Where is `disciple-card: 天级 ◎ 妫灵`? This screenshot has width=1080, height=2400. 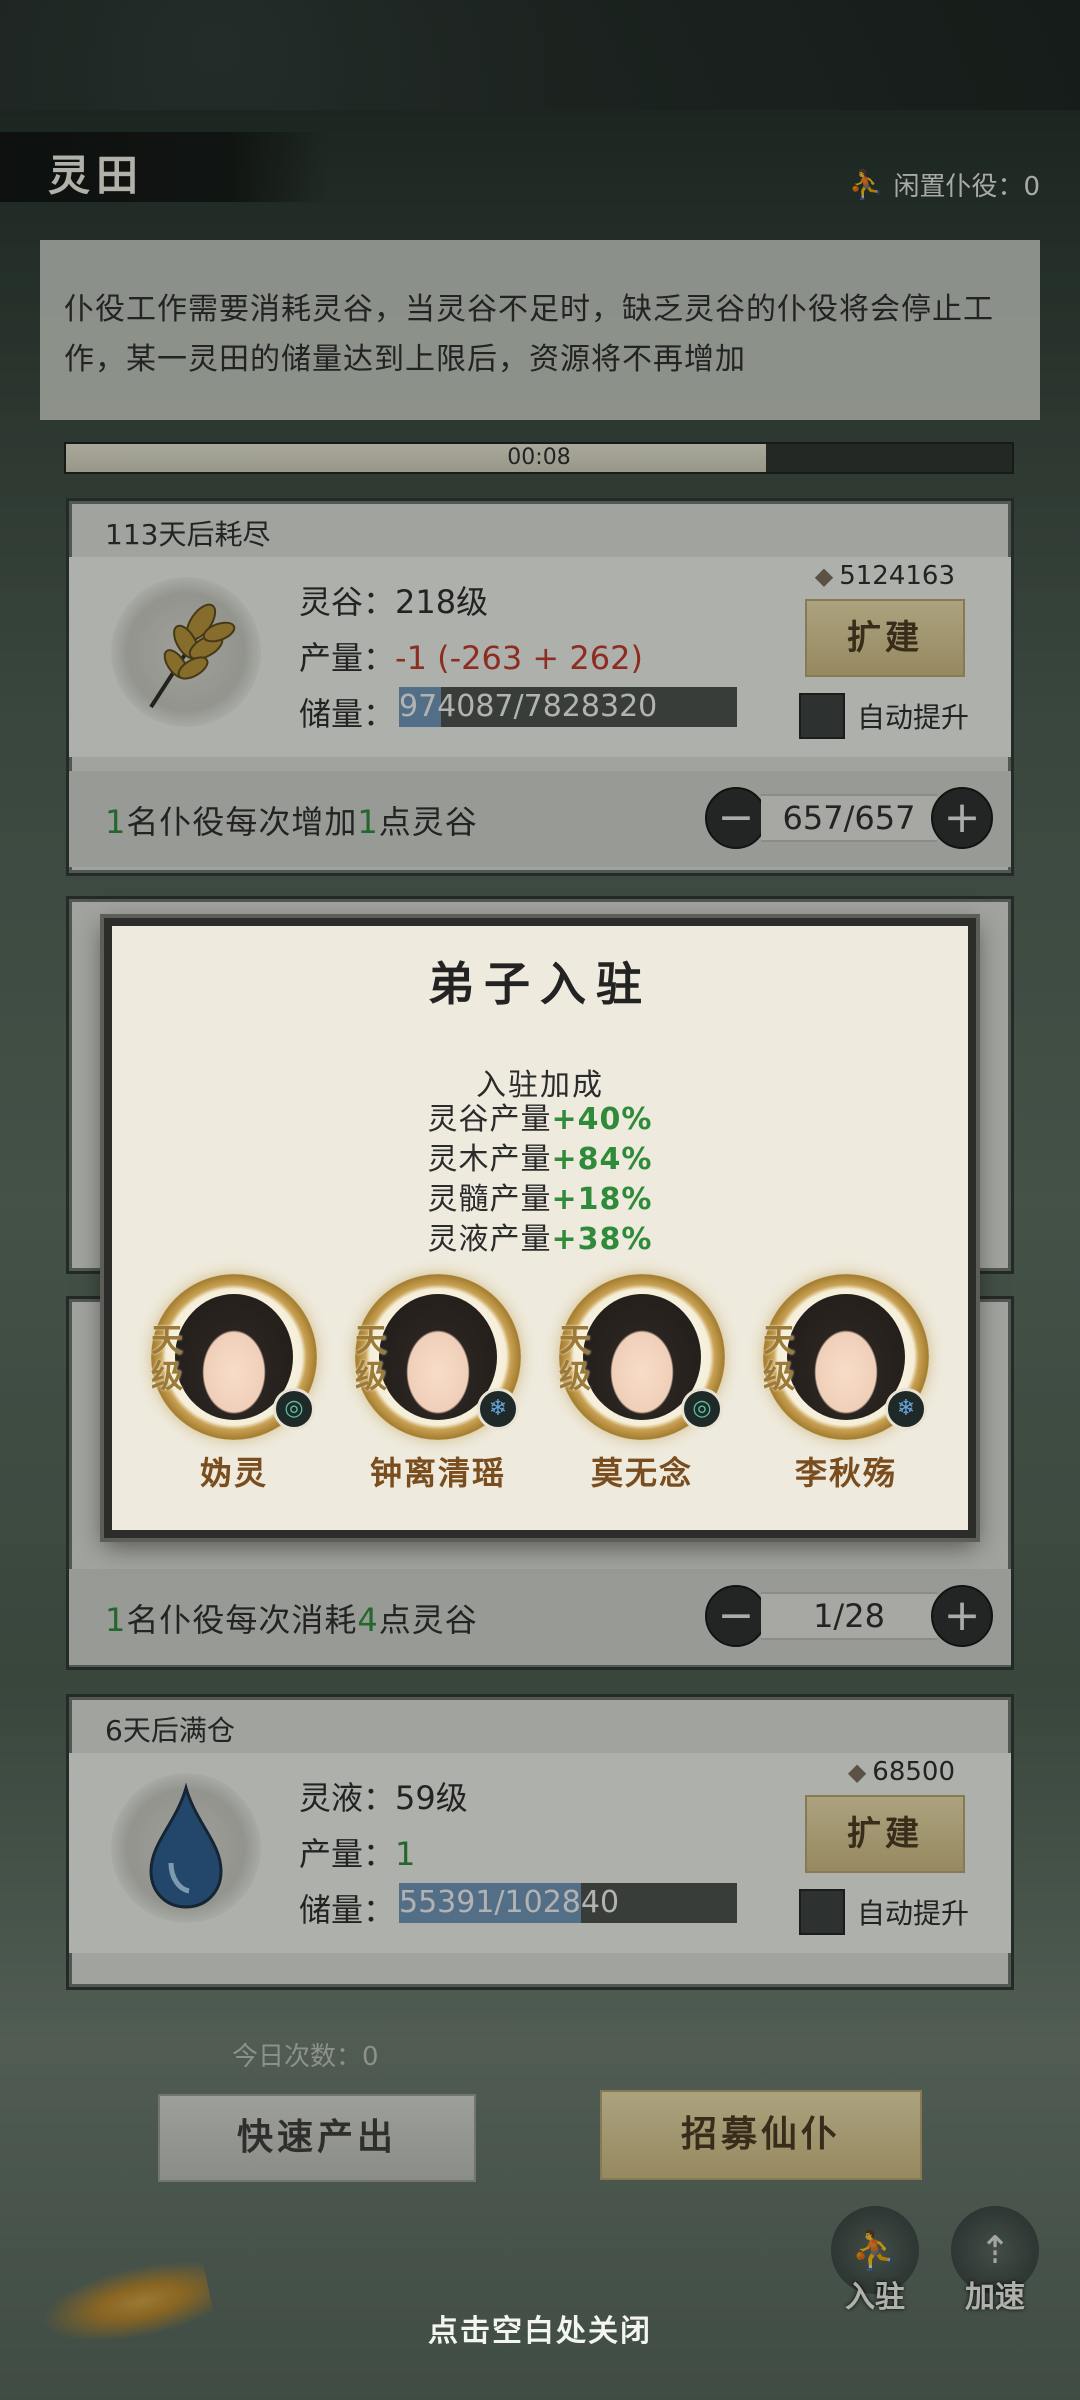 disciple-card: 天级 ◎ 妫灵 is located at coordinates (234, 1394).